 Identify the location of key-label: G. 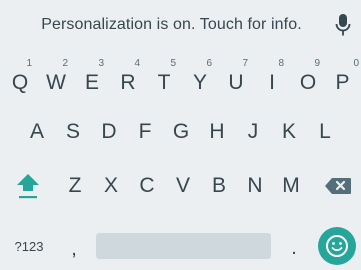
(181, 131).